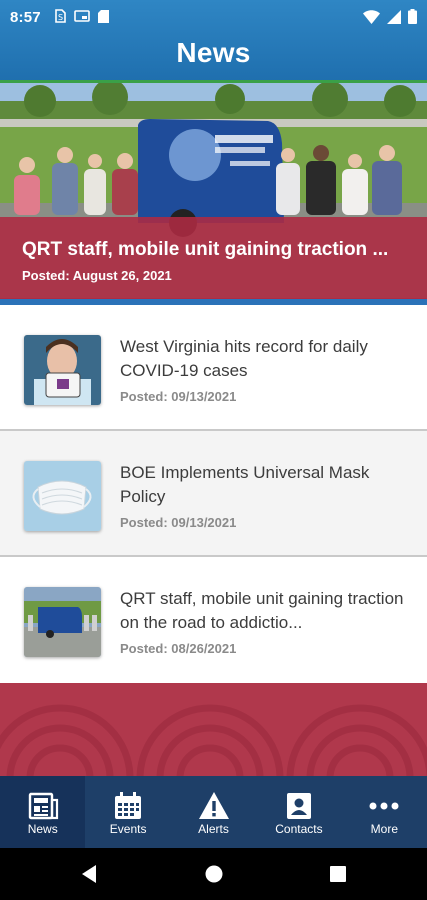 This screenshot has height=900, width=427. I want to click on face-mask-photo, so click(62, 496).